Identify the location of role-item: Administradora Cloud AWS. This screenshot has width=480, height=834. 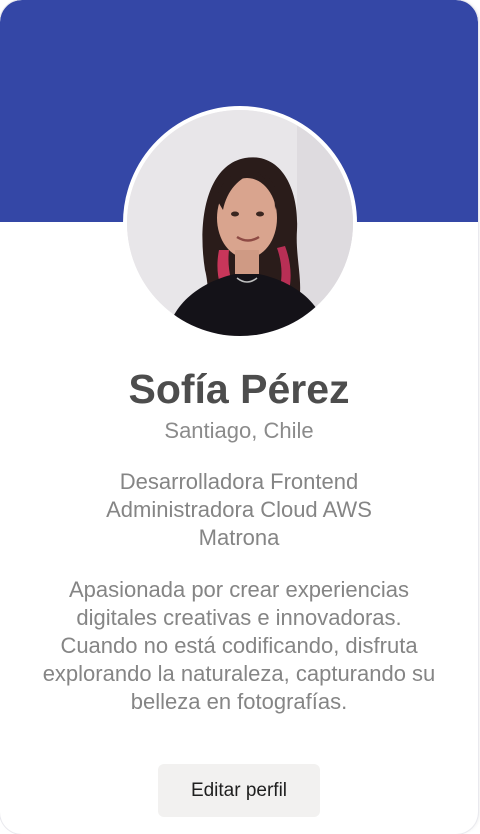
(239, 509).